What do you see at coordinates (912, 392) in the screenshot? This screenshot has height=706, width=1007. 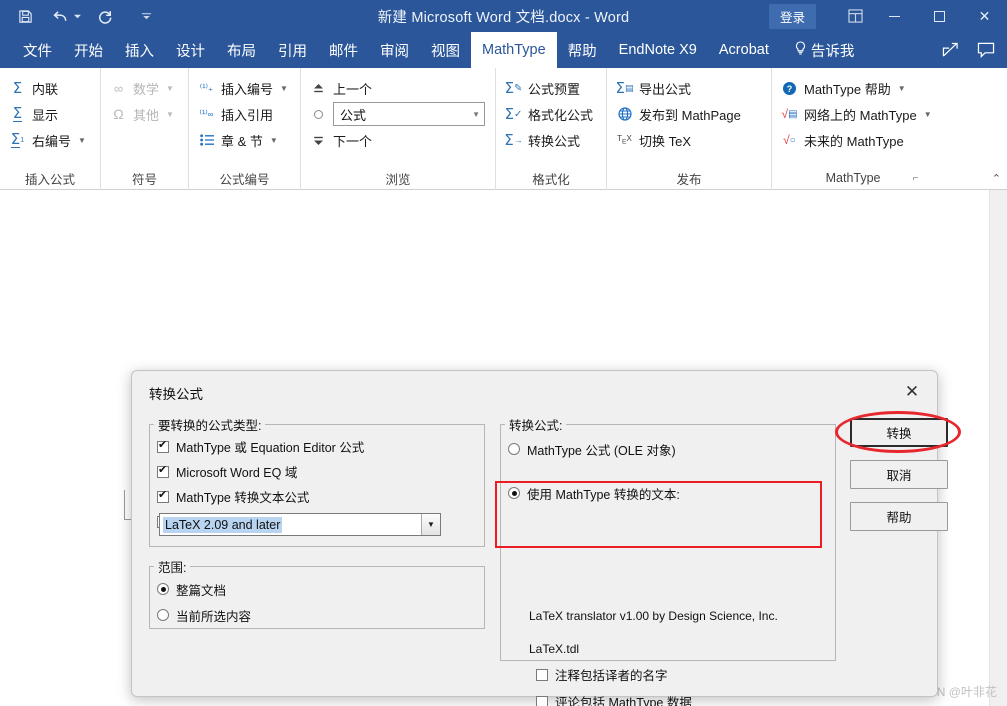 I see `dialog-close-icon: ✕` at bounding box center [912, 392].